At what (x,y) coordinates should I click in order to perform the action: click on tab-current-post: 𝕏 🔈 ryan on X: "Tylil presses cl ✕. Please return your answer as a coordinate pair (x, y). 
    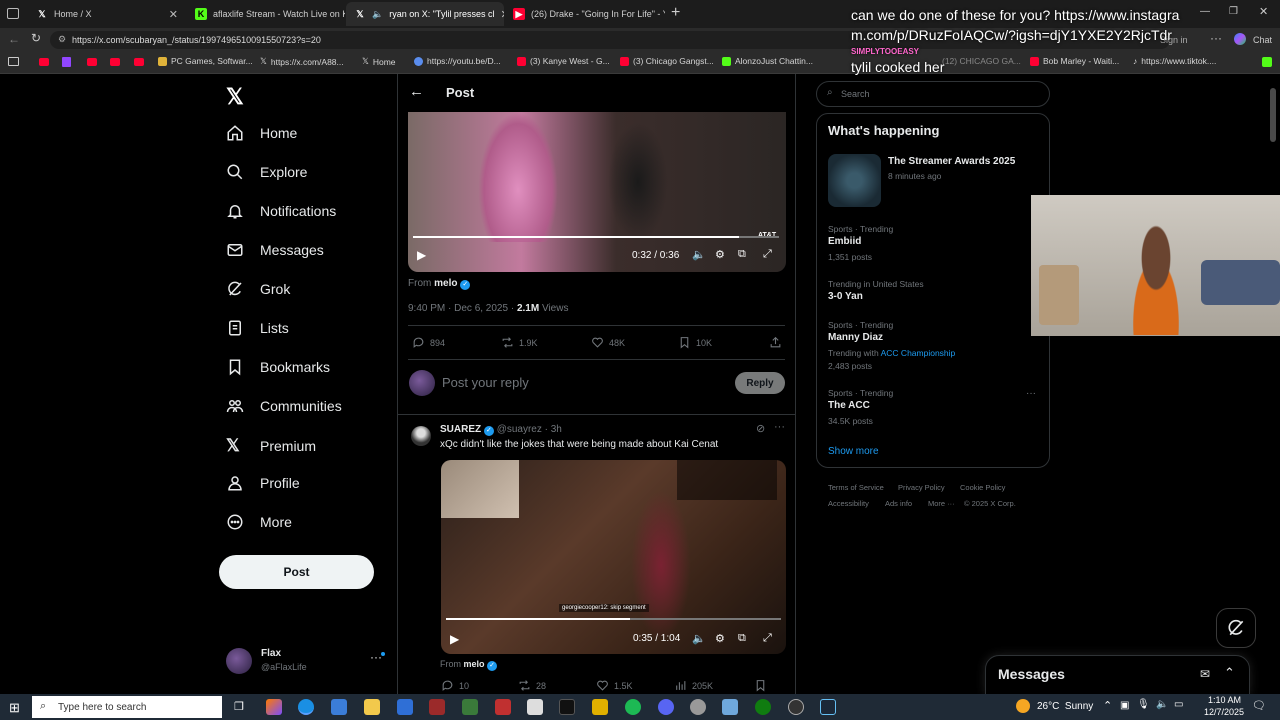
    Looking at the image, I should click on (425, 14).